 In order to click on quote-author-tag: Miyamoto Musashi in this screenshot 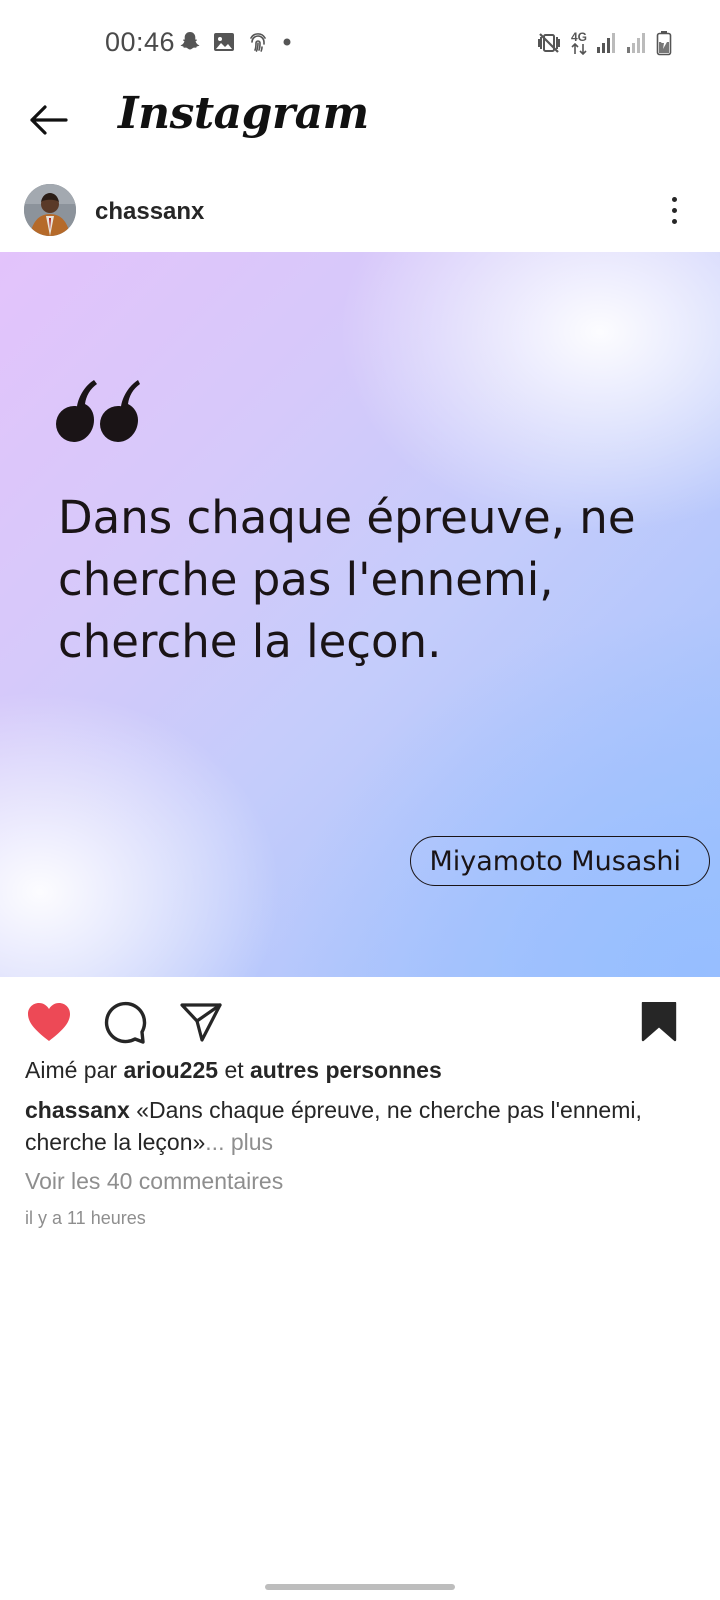, I will do `click(560, 861)`.